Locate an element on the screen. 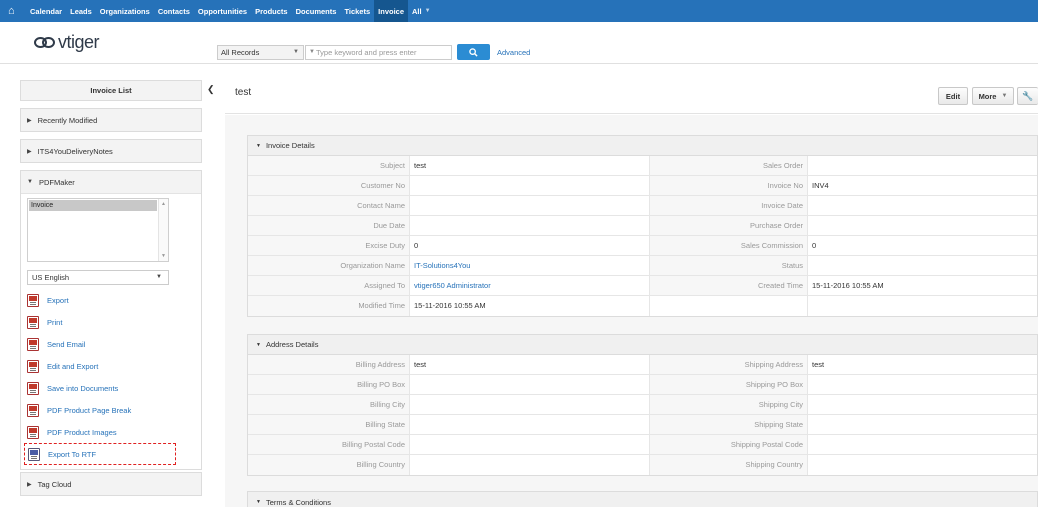 The width and height of the screenshot is (1038, 507). header-bar: vtiger is located at coordinates (519, 43).